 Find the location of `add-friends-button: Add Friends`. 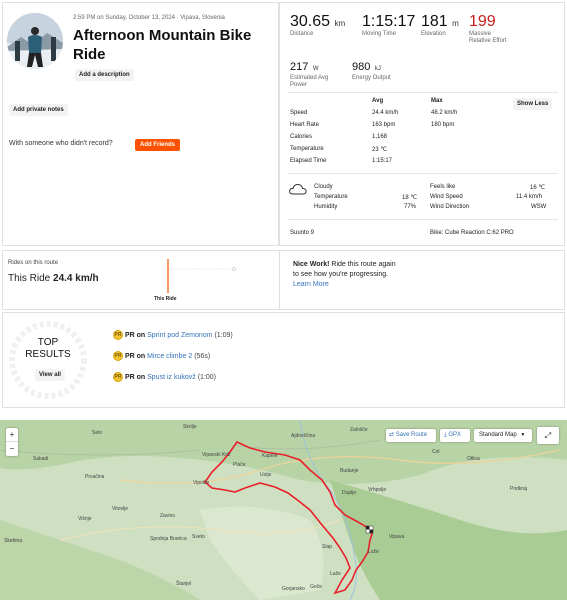

add-friends-button: Add Friends is located at coordinates (158, 145).